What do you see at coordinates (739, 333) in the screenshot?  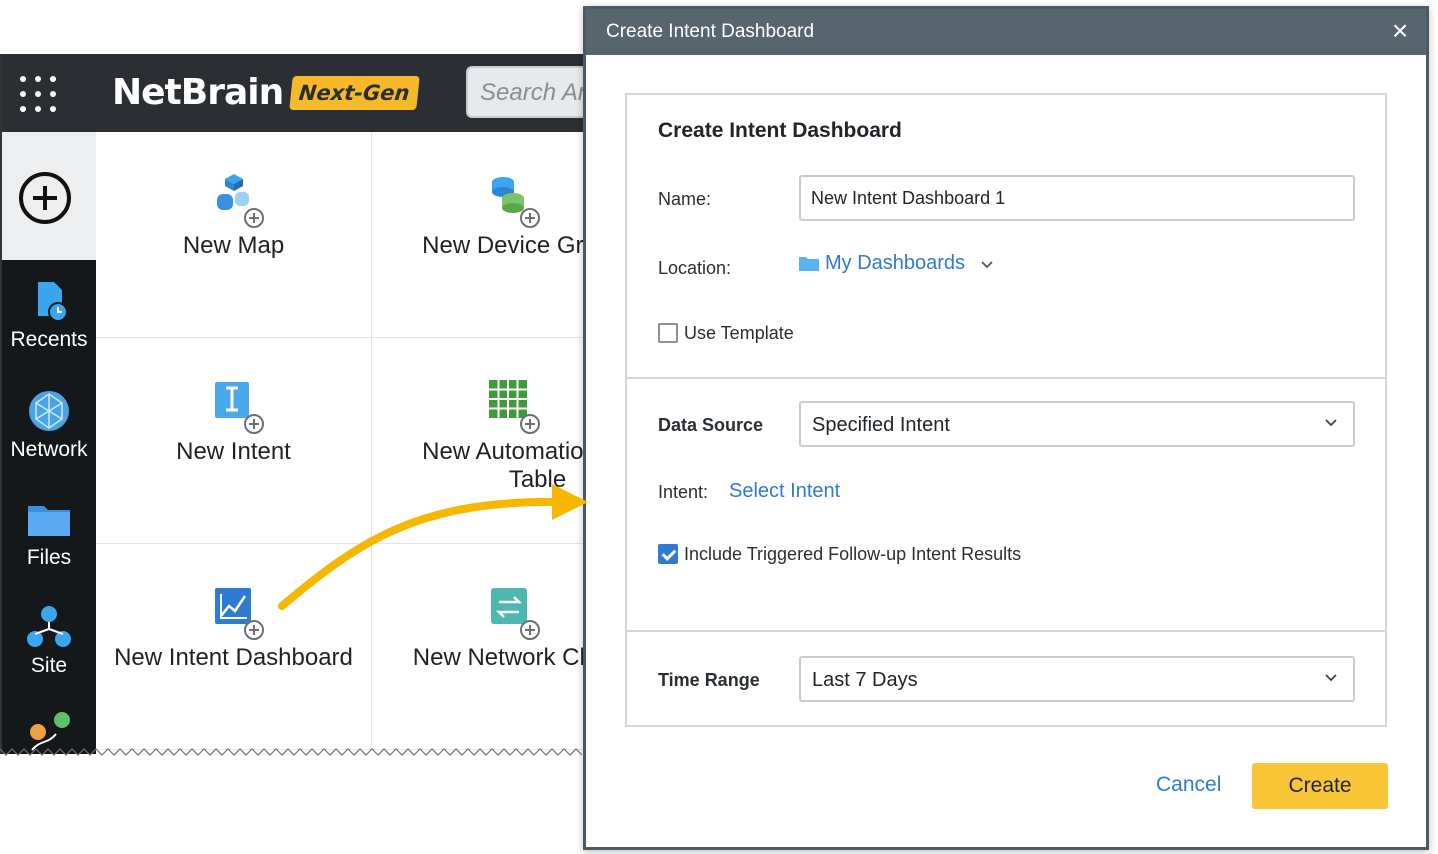 I see `use-template-label: Use Template` at bounding box center [739, 333].